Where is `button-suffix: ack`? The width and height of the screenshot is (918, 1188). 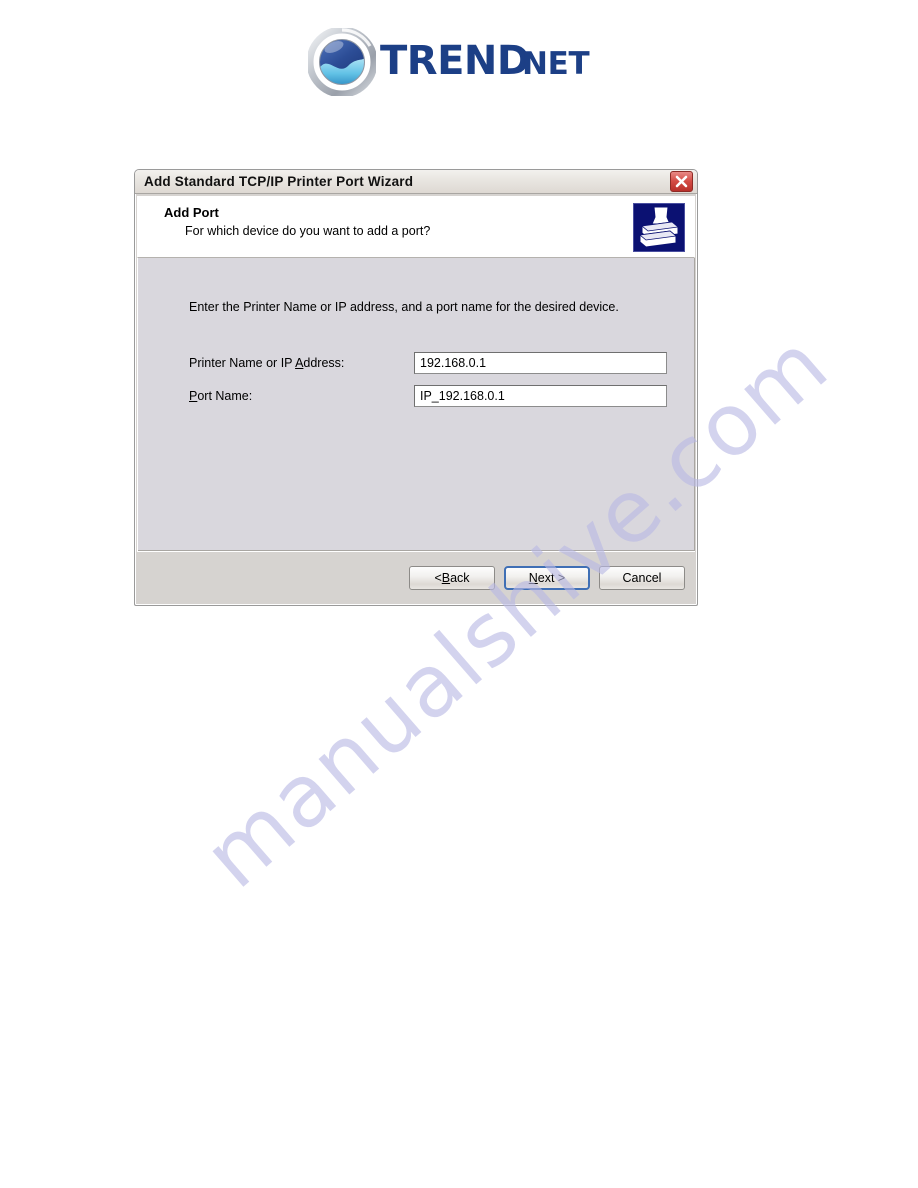 button-suffix: ack is located at coordinates (460, 577).